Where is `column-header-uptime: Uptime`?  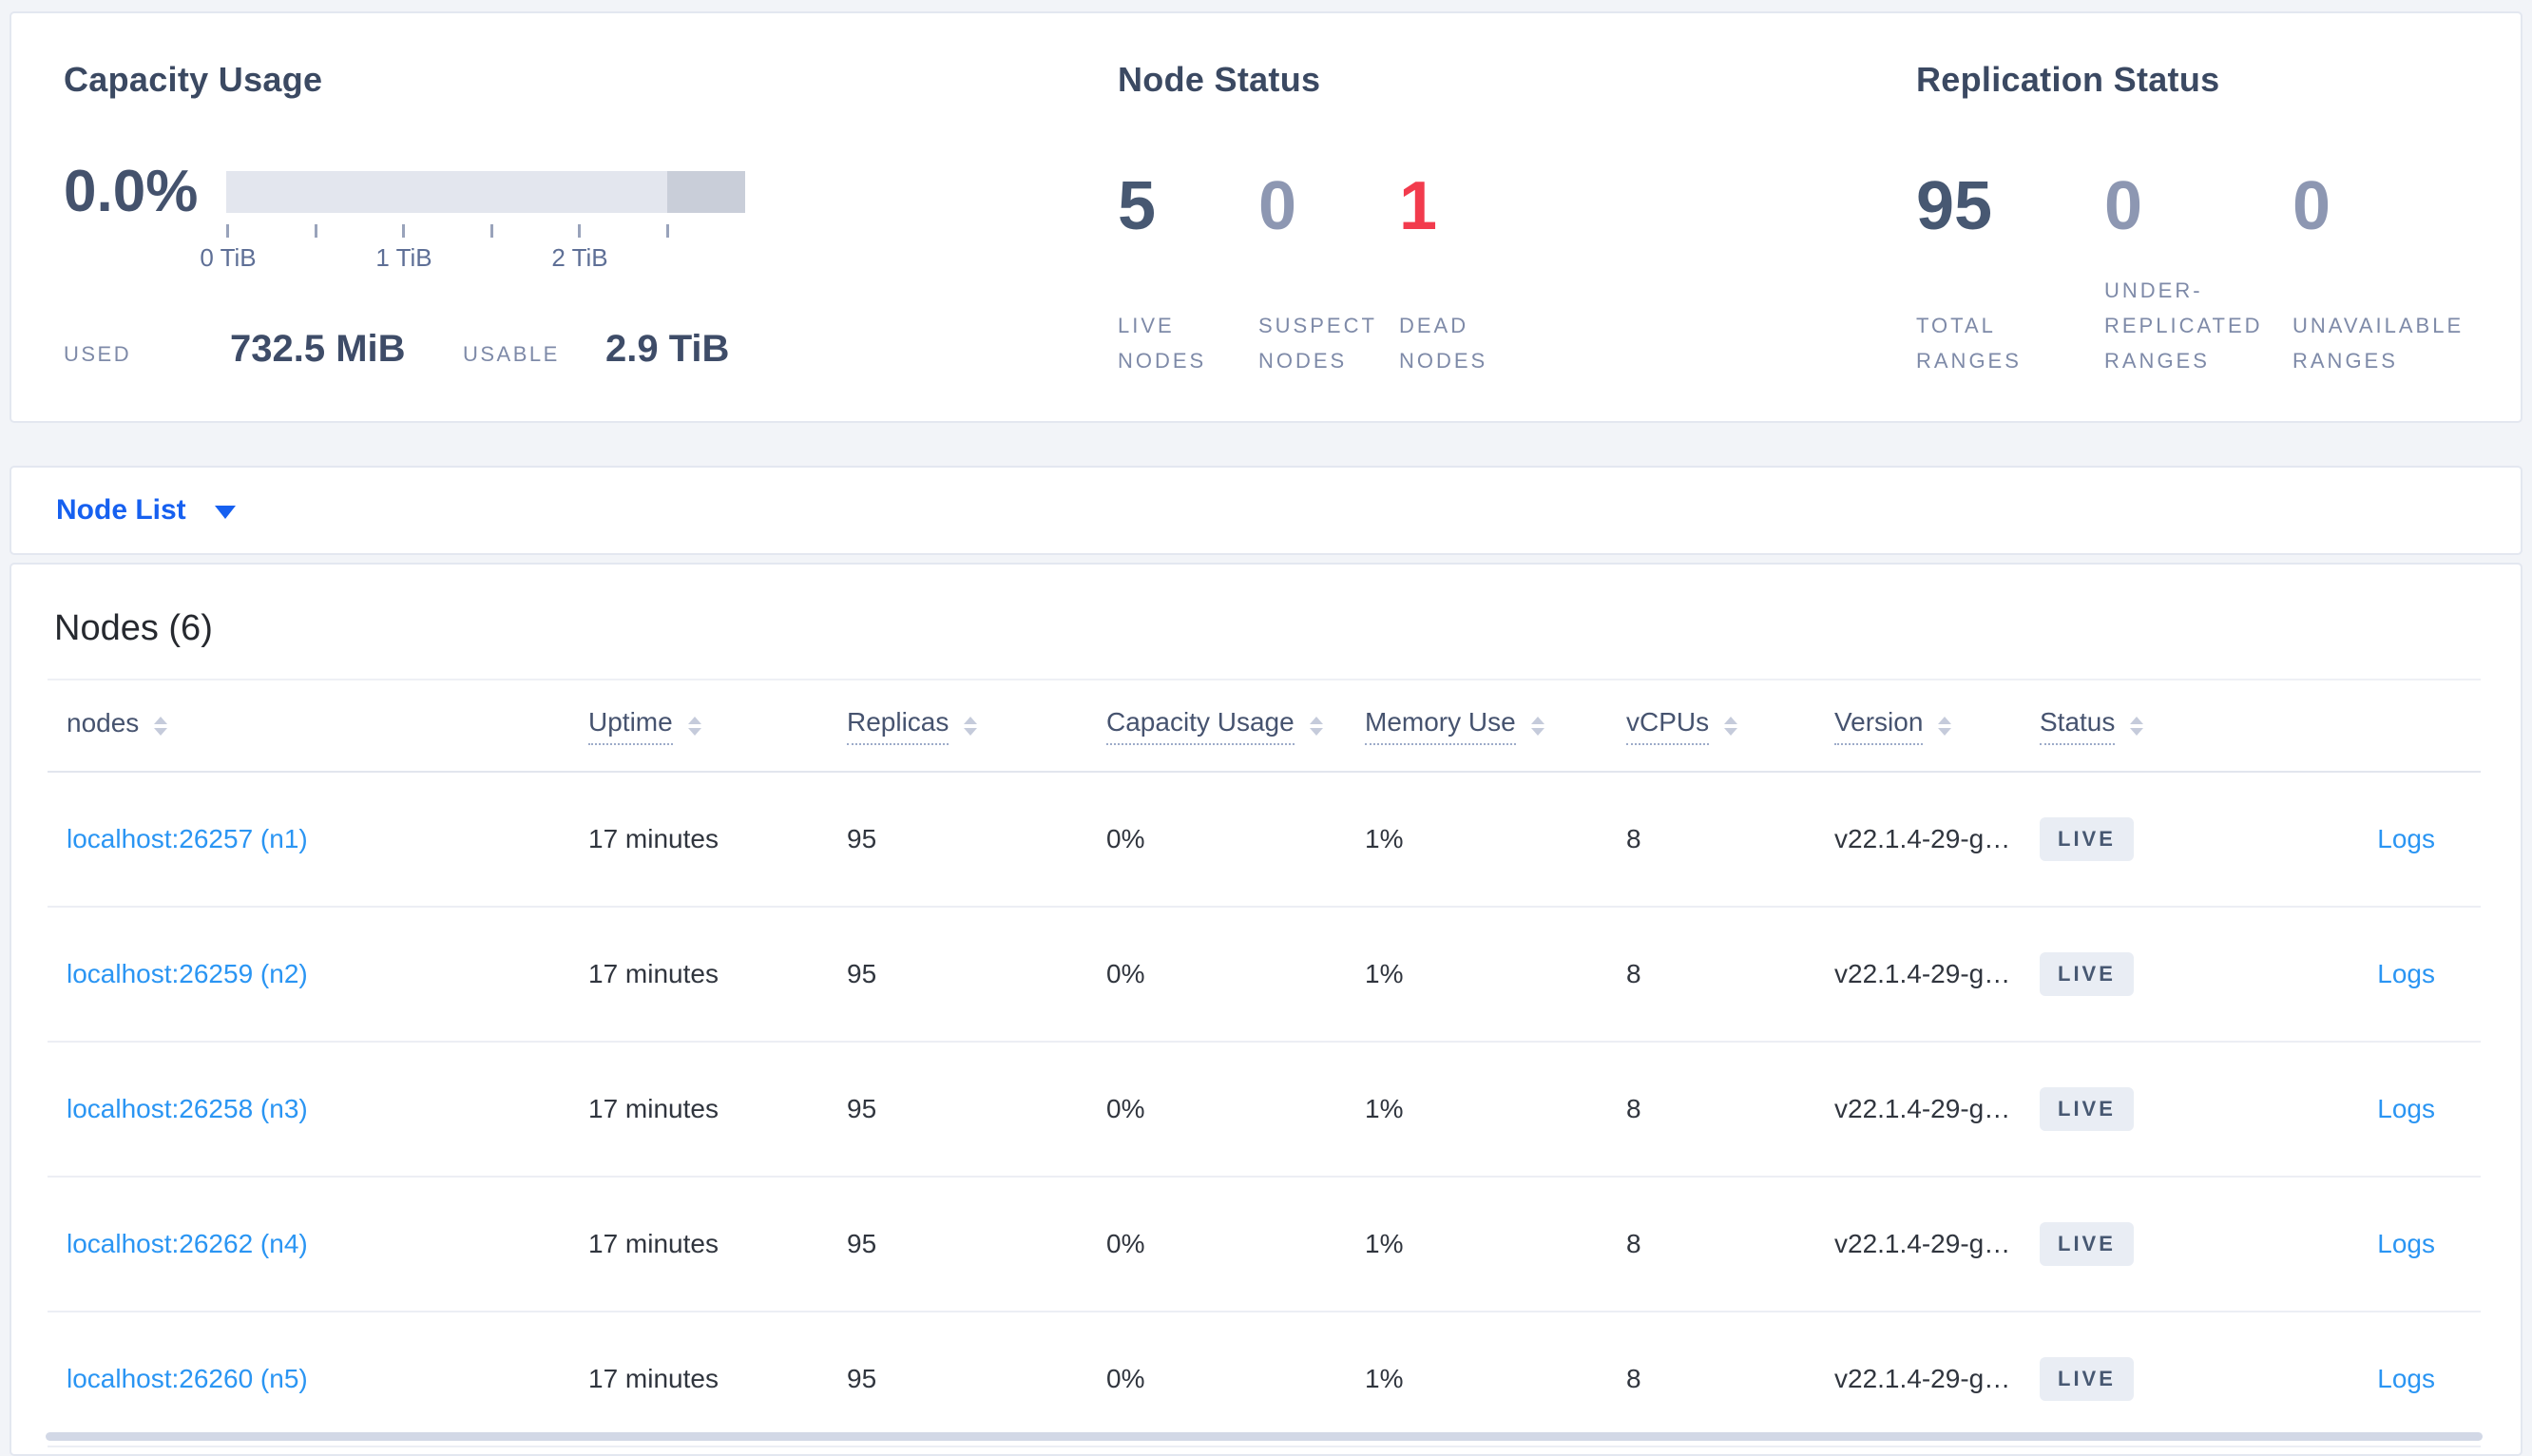 column-header-uptime: Uptime is located at coordinates (698, 726).